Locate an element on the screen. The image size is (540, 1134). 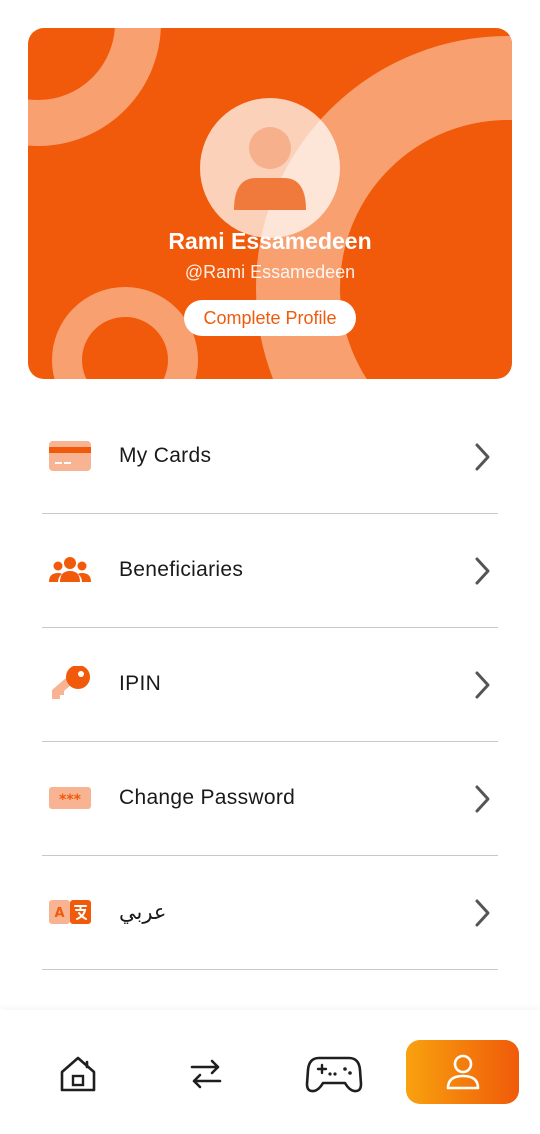
nav-home is located at coordinates (78, 1073).